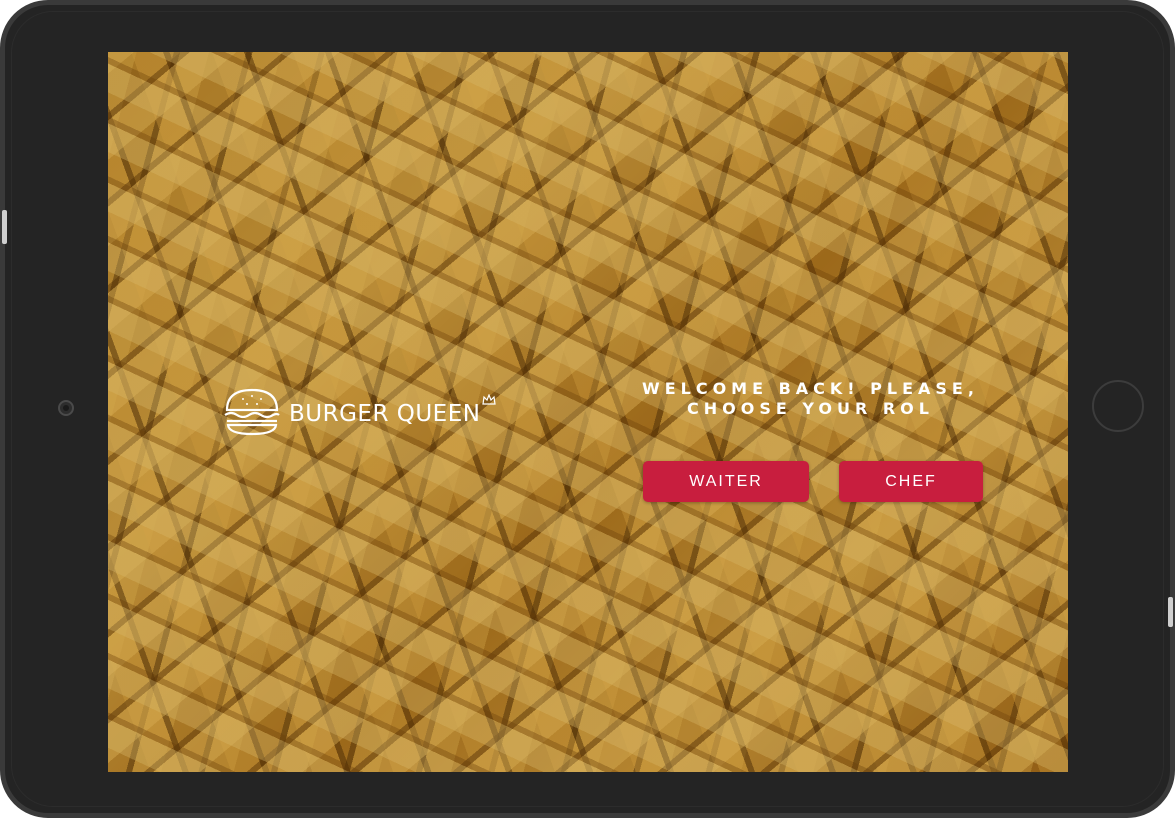 This screenshot has height=821, width=1175. Describe the element at coordinates (1118, 406) in the screenshot. I see `home-button` at that location.